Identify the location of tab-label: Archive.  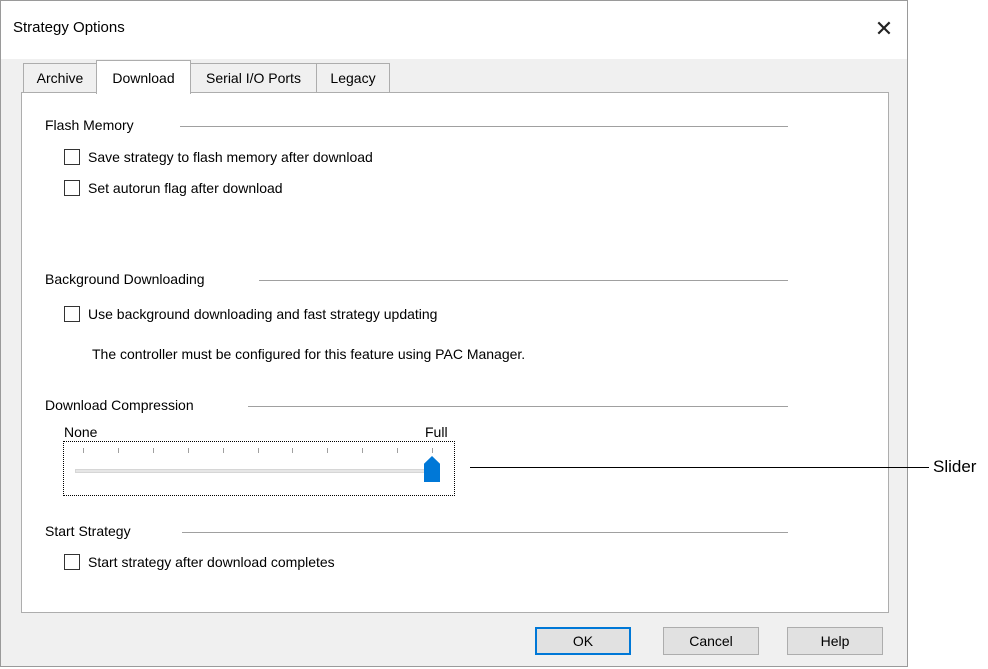
(60, 78).